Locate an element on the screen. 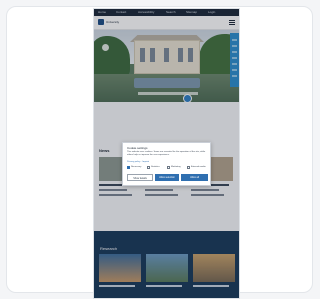  allow-selection-button: Allow selection is located at coordinates (167, 177).